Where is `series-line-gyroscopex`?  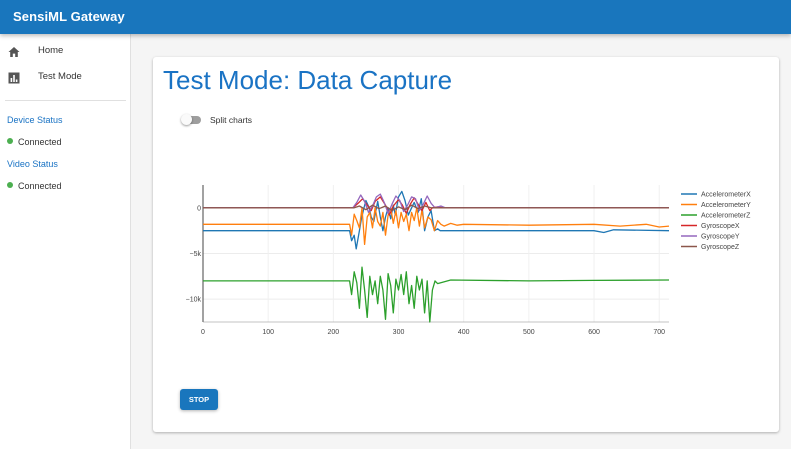 series-line-gyroscopex is located at coordinates (436, 206).